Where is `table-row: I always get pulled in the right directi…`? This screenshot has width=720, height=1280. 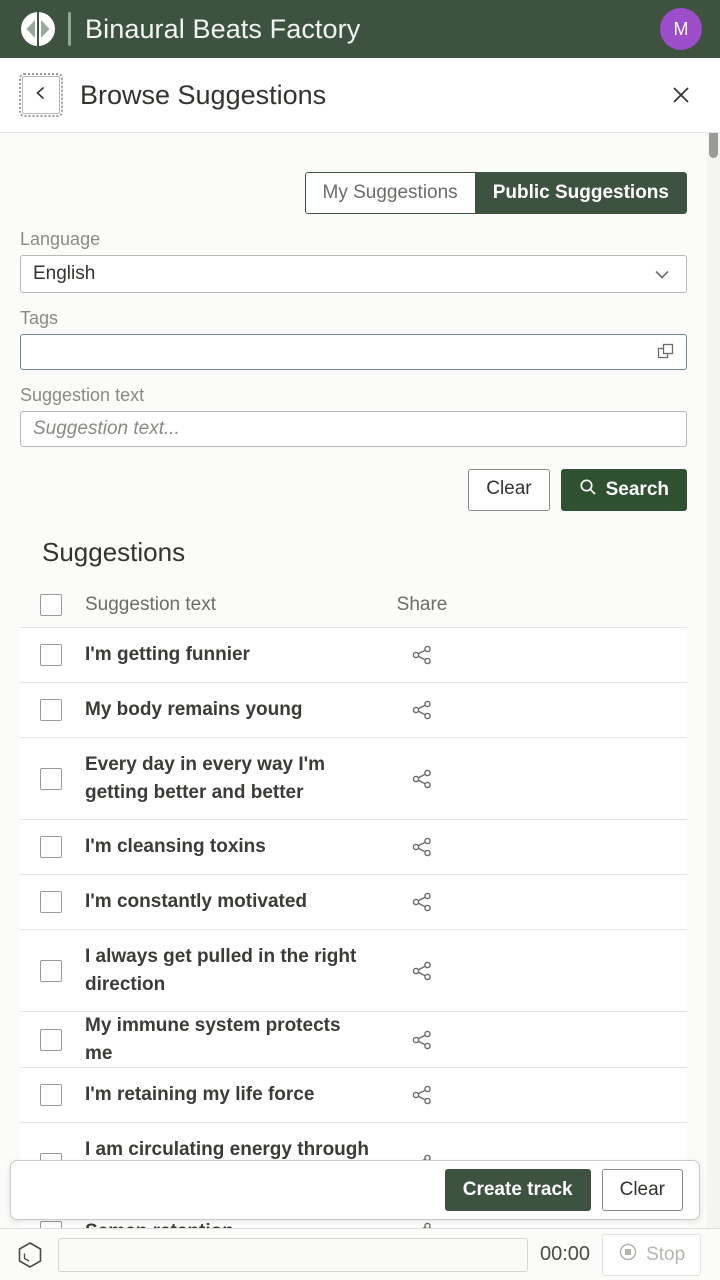 table-row: I always get pulled in the right directi… is located at coordinates (353, 971).